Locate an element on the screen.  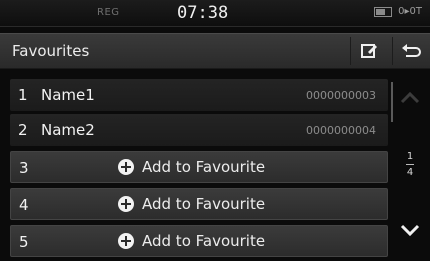
scroll-up-button is located at coordinates (410, 98).